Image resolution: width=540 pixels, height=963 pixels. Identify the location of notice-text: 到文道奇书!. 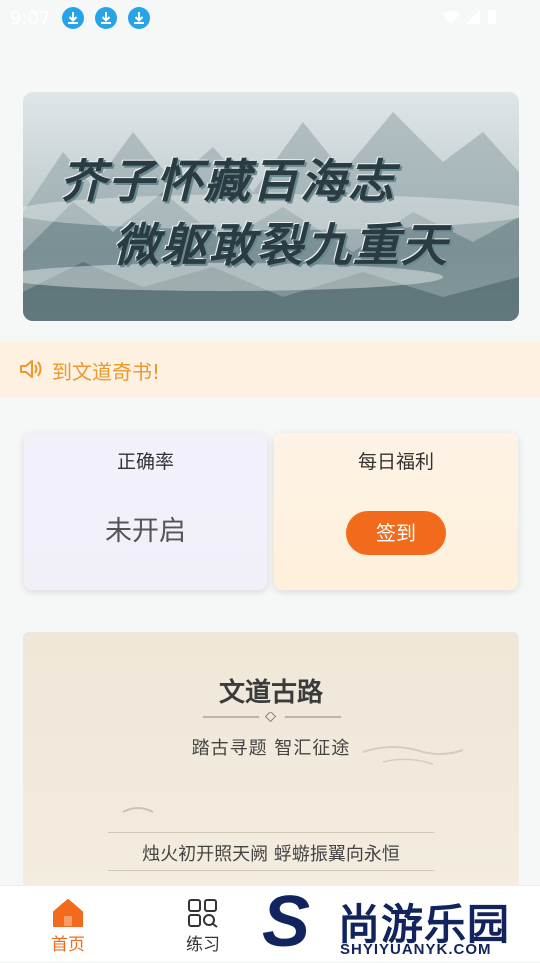
(106, 372).